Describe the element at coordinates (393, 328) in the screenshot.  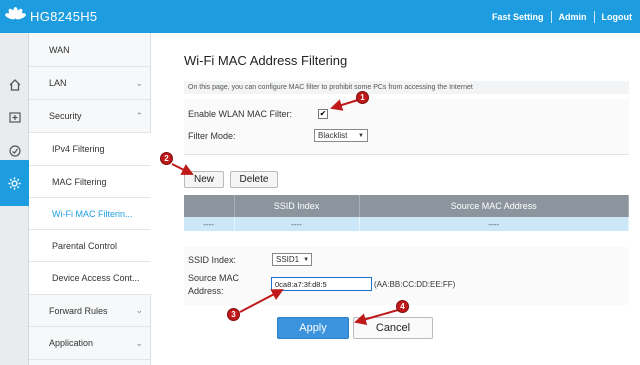
I see `cancel-button: Cancel` at that location.